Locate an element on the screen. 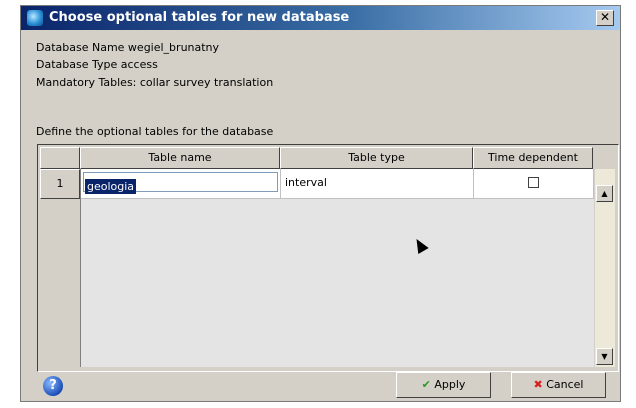 Image resolution: width=636 pixels, height=408 pixels. database-name-label: Database Name wegiel_brunatny is located at coordinates (128, 47).